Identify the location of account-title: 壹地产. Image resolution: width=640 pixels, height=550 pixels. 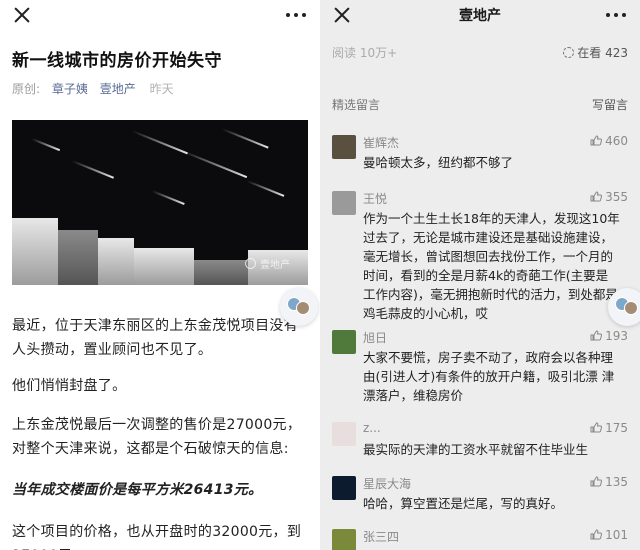
(480, 16).